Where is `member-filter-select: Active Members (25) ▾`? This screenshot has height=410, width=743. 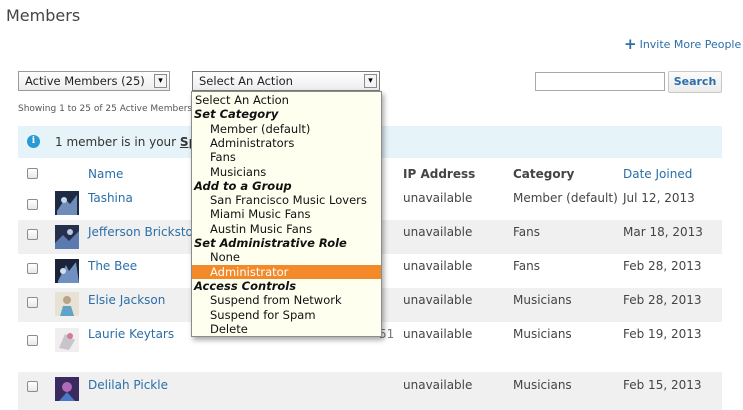
member-filter-select: Active Members (25) ▾ is located at coordinates (94, 81).